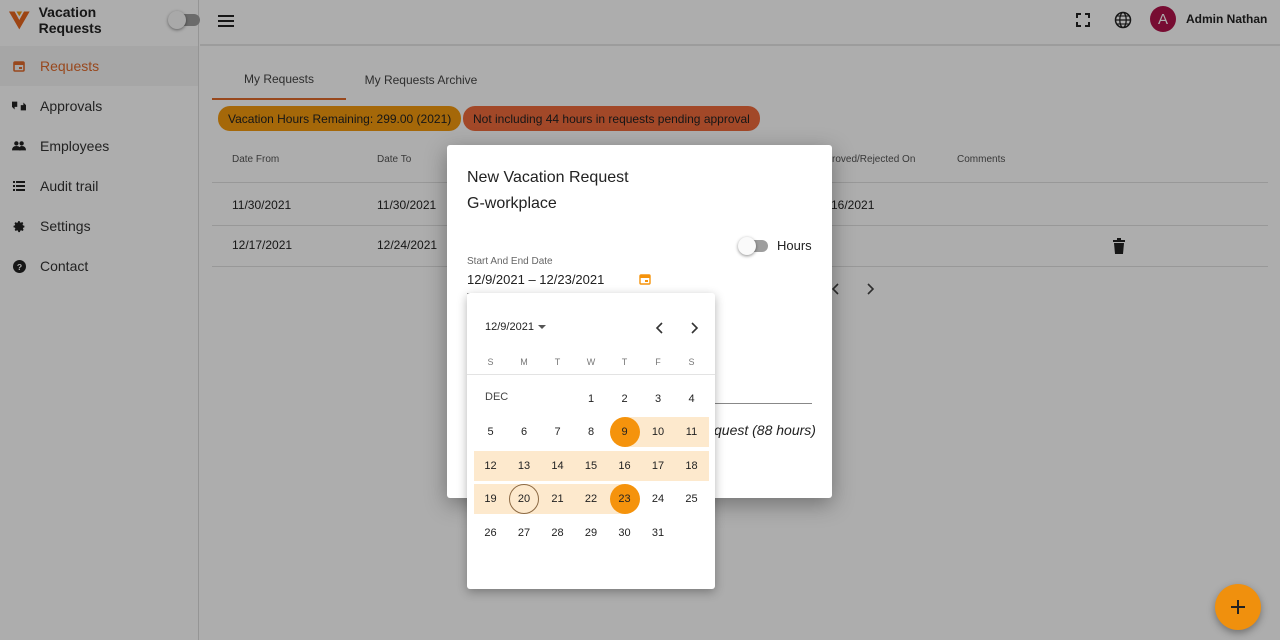  What do you see at coordinates (497, 397) in the screenshot?
I see `month-label: DEC` at bounding box center [497, 397].